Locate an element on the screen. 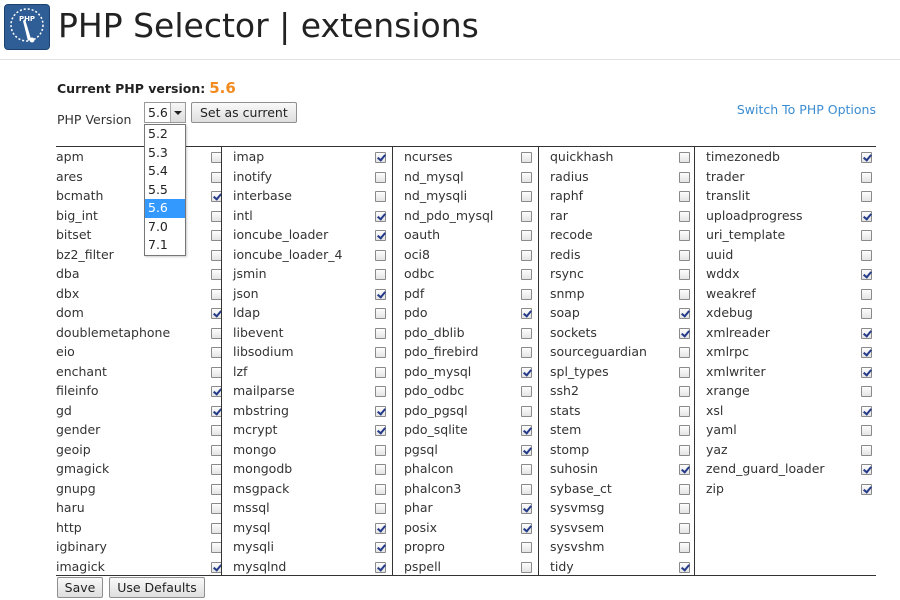 The image size is (900, 600). php-version-select: 5.6 is located at coordinates (165, 112).